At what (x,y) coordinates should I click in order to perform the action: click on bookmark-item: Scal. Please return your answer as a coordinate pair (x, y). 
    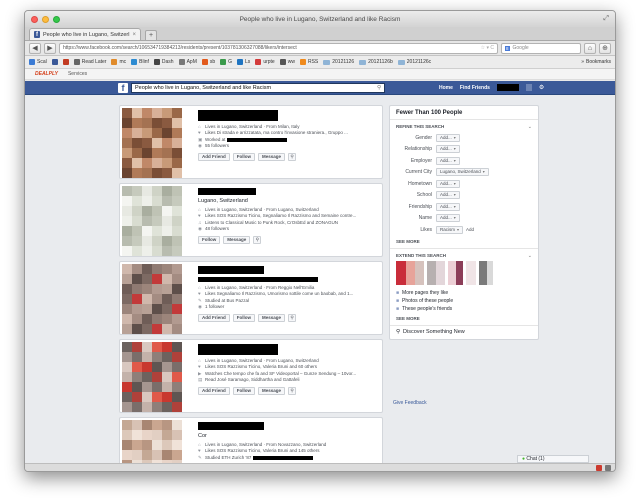
    Looking at the image, I should click on (38, 62).